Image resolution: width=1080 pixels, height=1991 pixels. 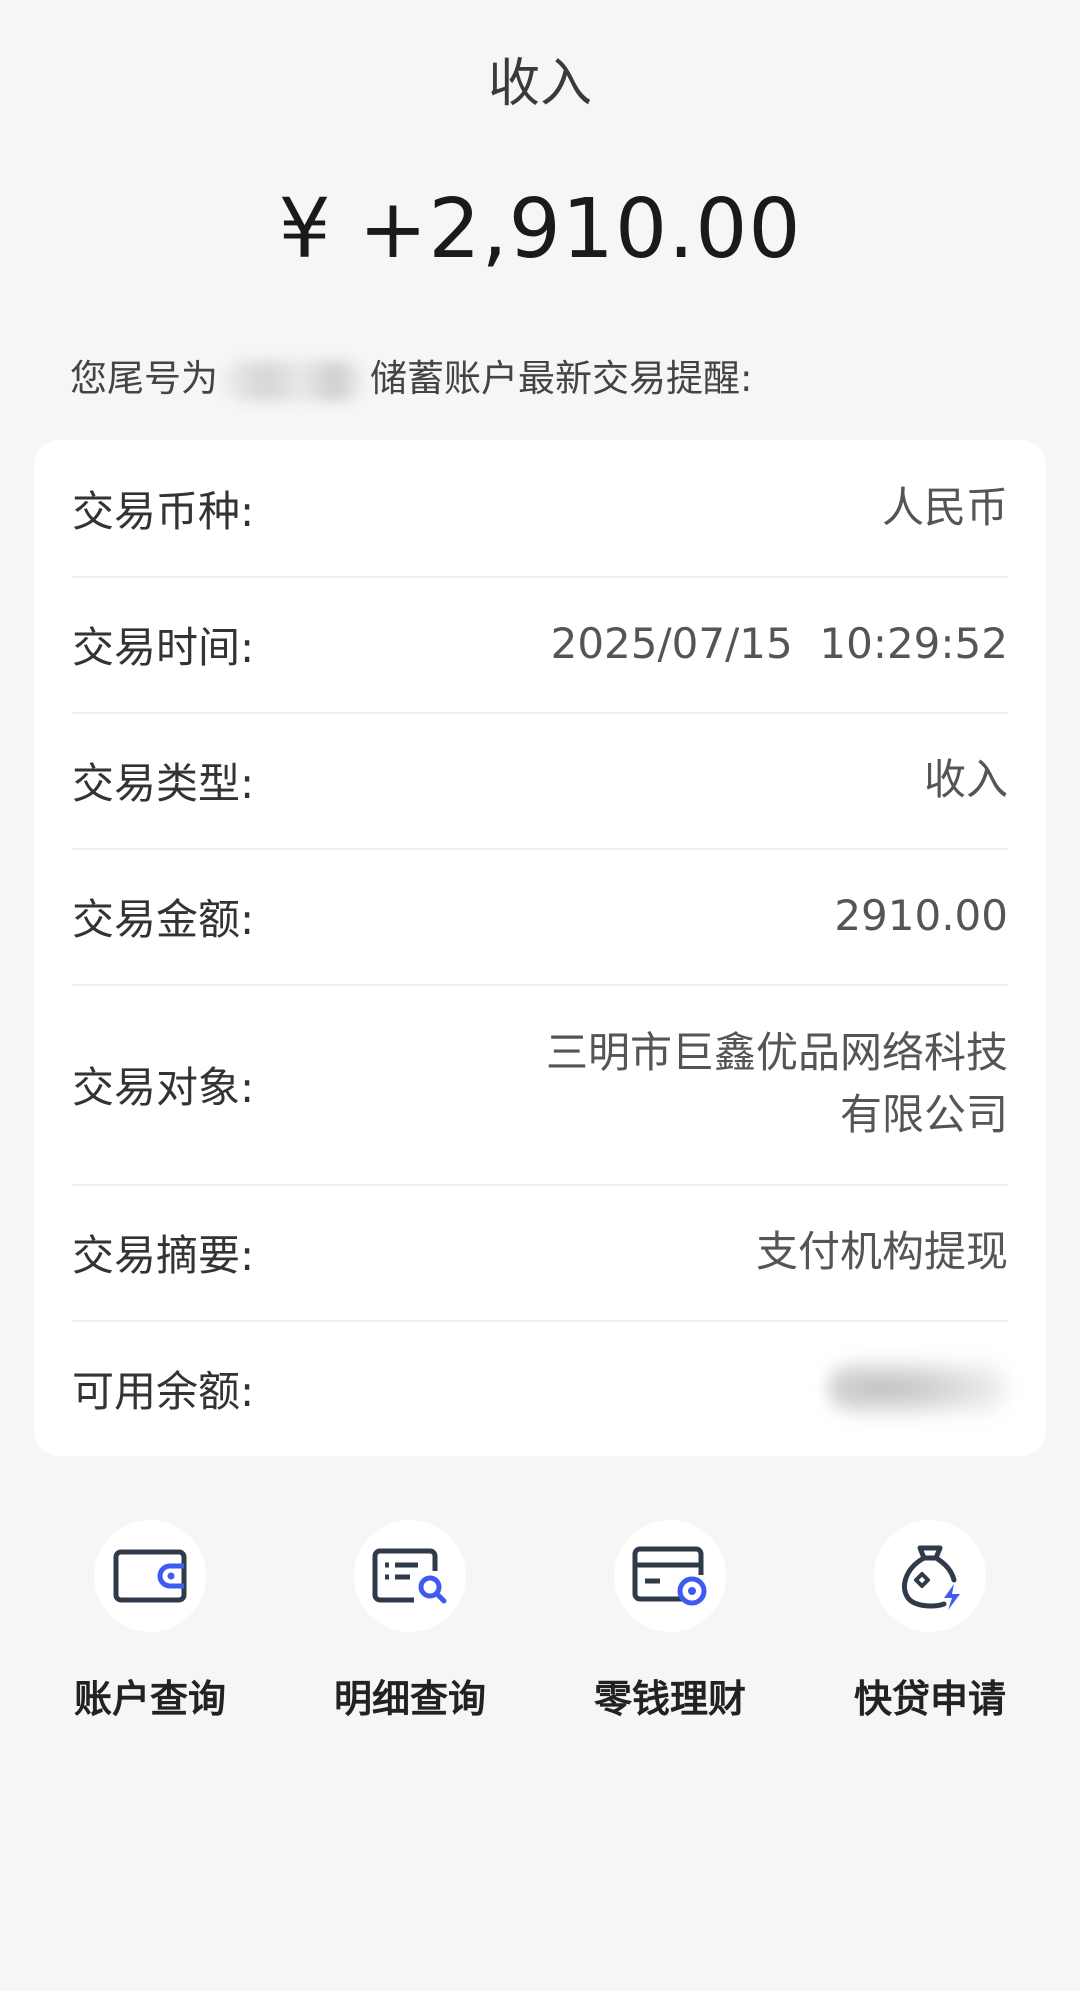 What do you see at coordinates (539, 84) in the screenshot?
I see `transaction-direction-label: 收入` at bounding box center [539, 84].